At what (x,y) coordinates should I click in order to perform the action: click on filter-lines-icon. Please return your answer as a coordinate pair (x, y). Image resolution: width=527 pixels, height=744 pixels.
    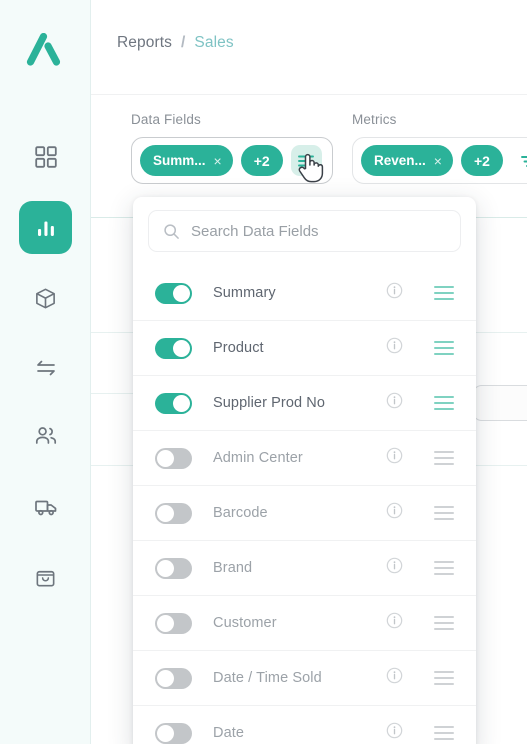
    Looking at the image, I should click on (523, 161).